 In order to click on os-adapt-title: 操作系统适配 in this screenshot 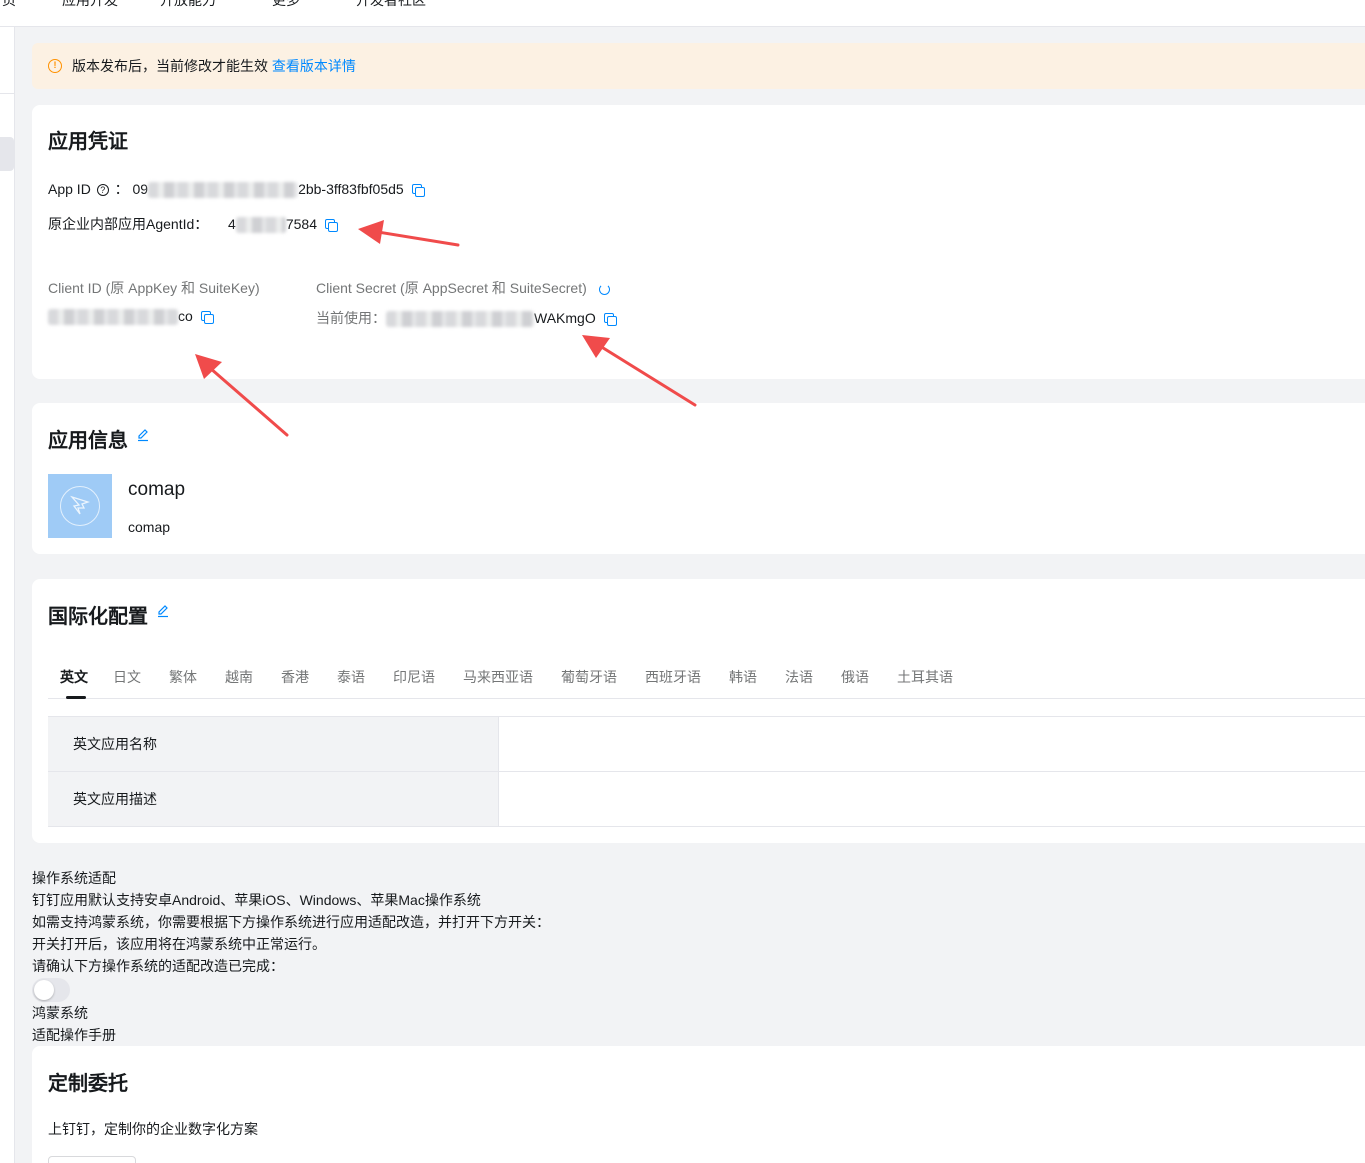, I will do `click(74, 878)`.